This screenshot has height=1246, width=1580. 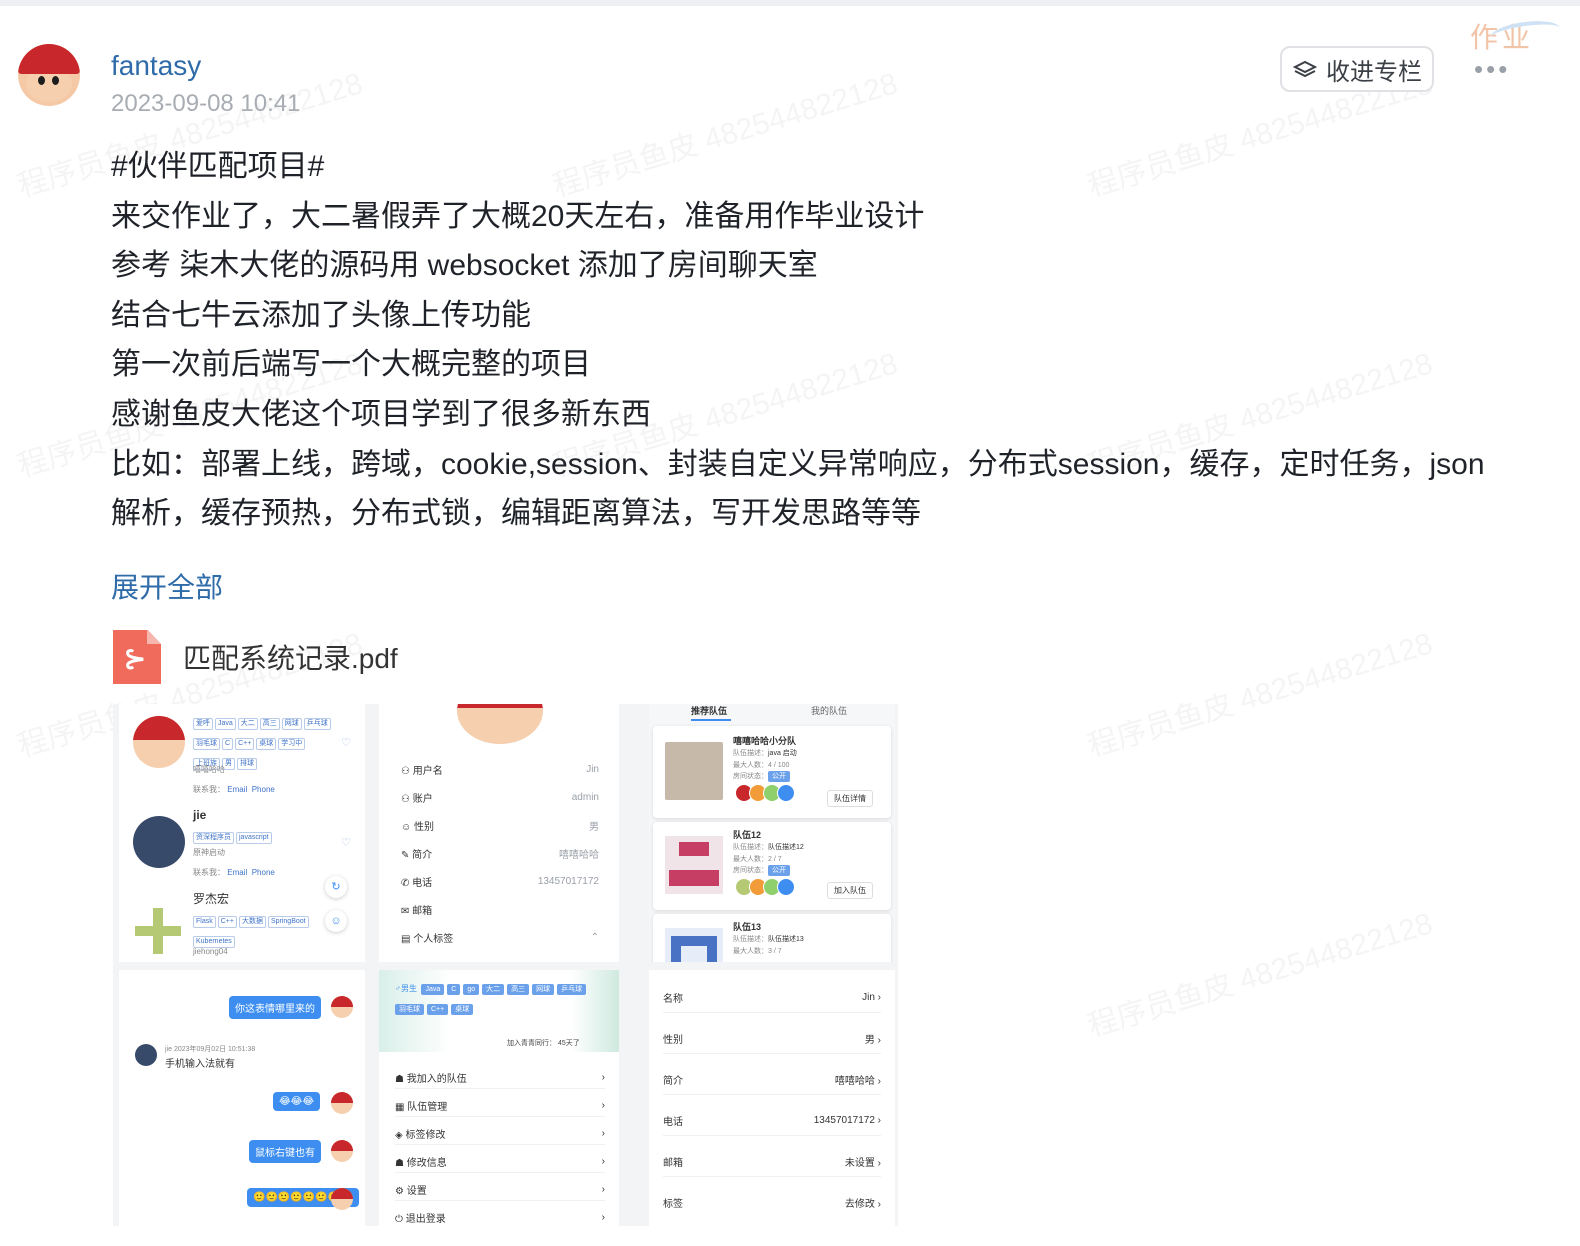 I want to click on post-line: 结合七牛云添加了头像上传功能, so click(x=321, y=315).